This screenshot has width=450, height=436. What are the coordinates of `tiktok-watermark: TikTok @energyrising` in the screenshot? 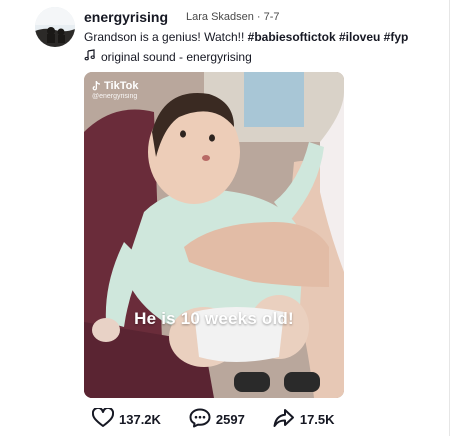 It's located at (115, 90).